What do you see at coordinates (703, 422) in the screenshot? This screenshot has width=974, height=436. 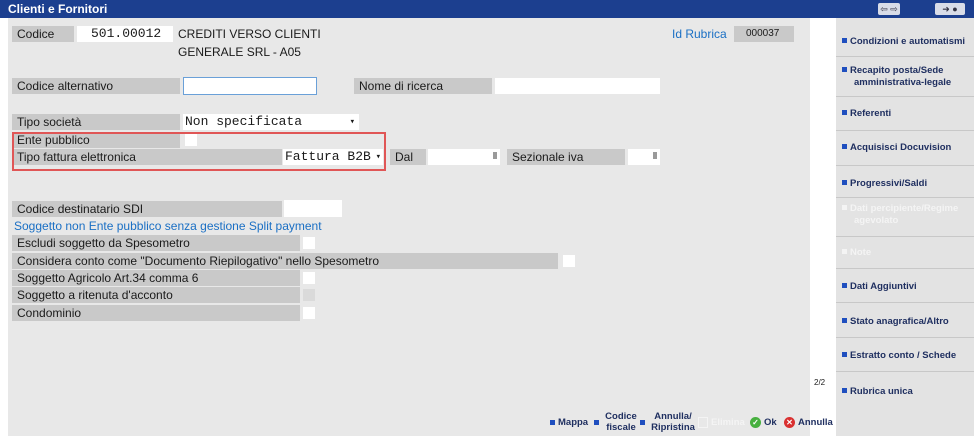 I see `trash-icon` at bounding box center [703, 422].